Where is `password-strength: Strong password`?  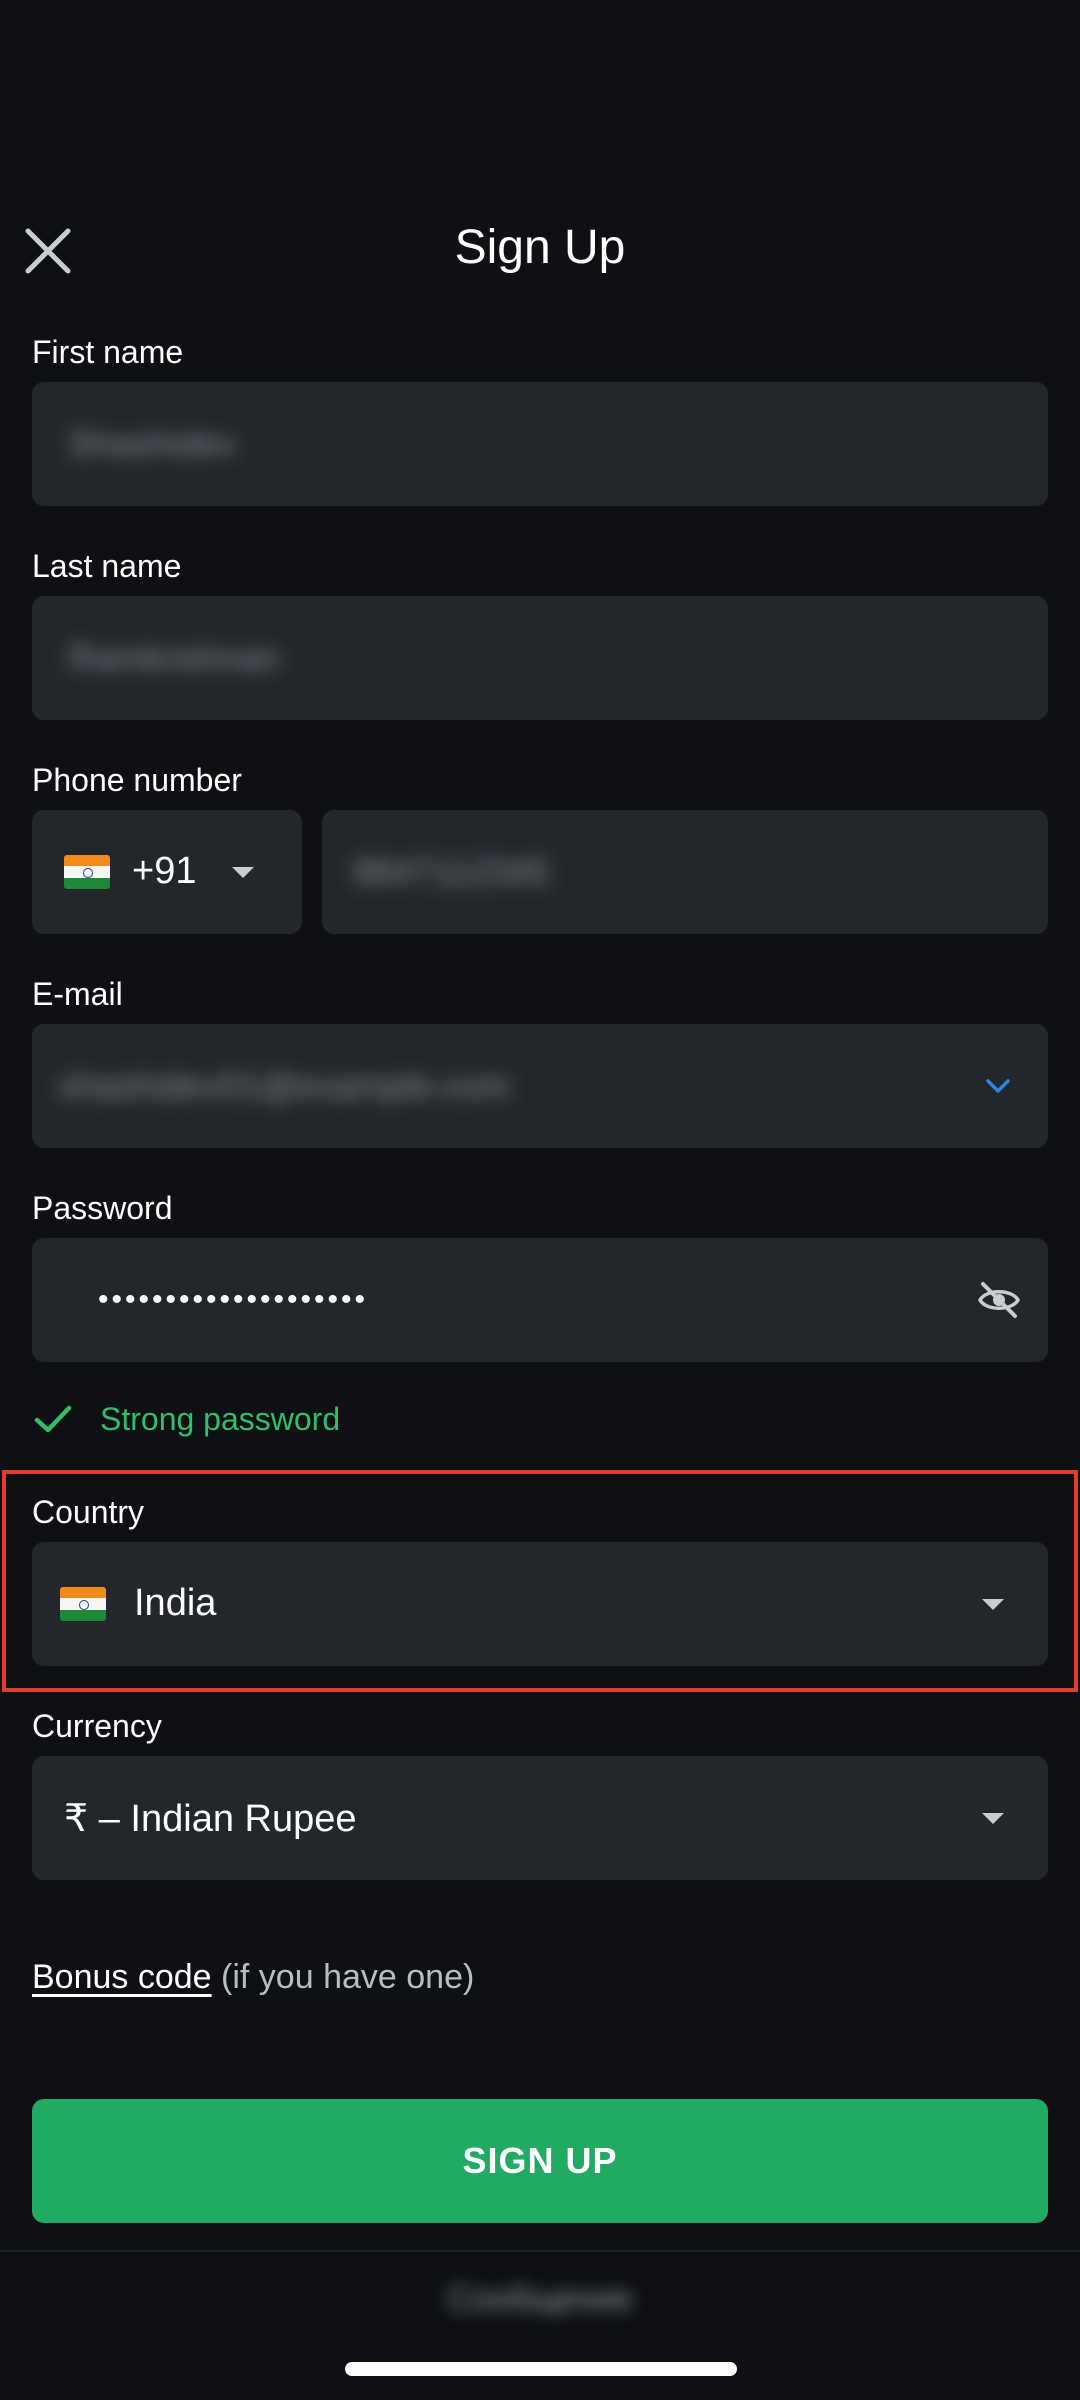
password-strength: Strong password is located at coordinates (186, 1419).